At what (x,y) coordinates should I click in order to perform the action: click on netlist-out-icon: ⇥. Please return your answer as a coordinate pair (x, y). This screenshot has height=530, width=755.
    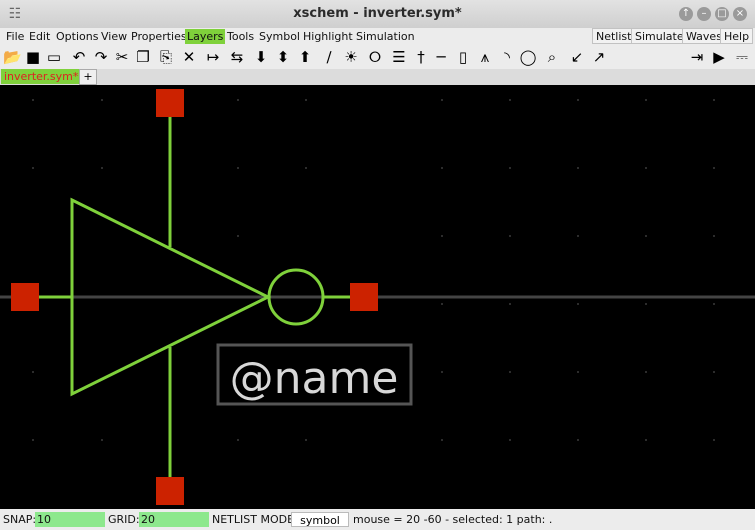
    Looking at the image, I should click on (697, 57).